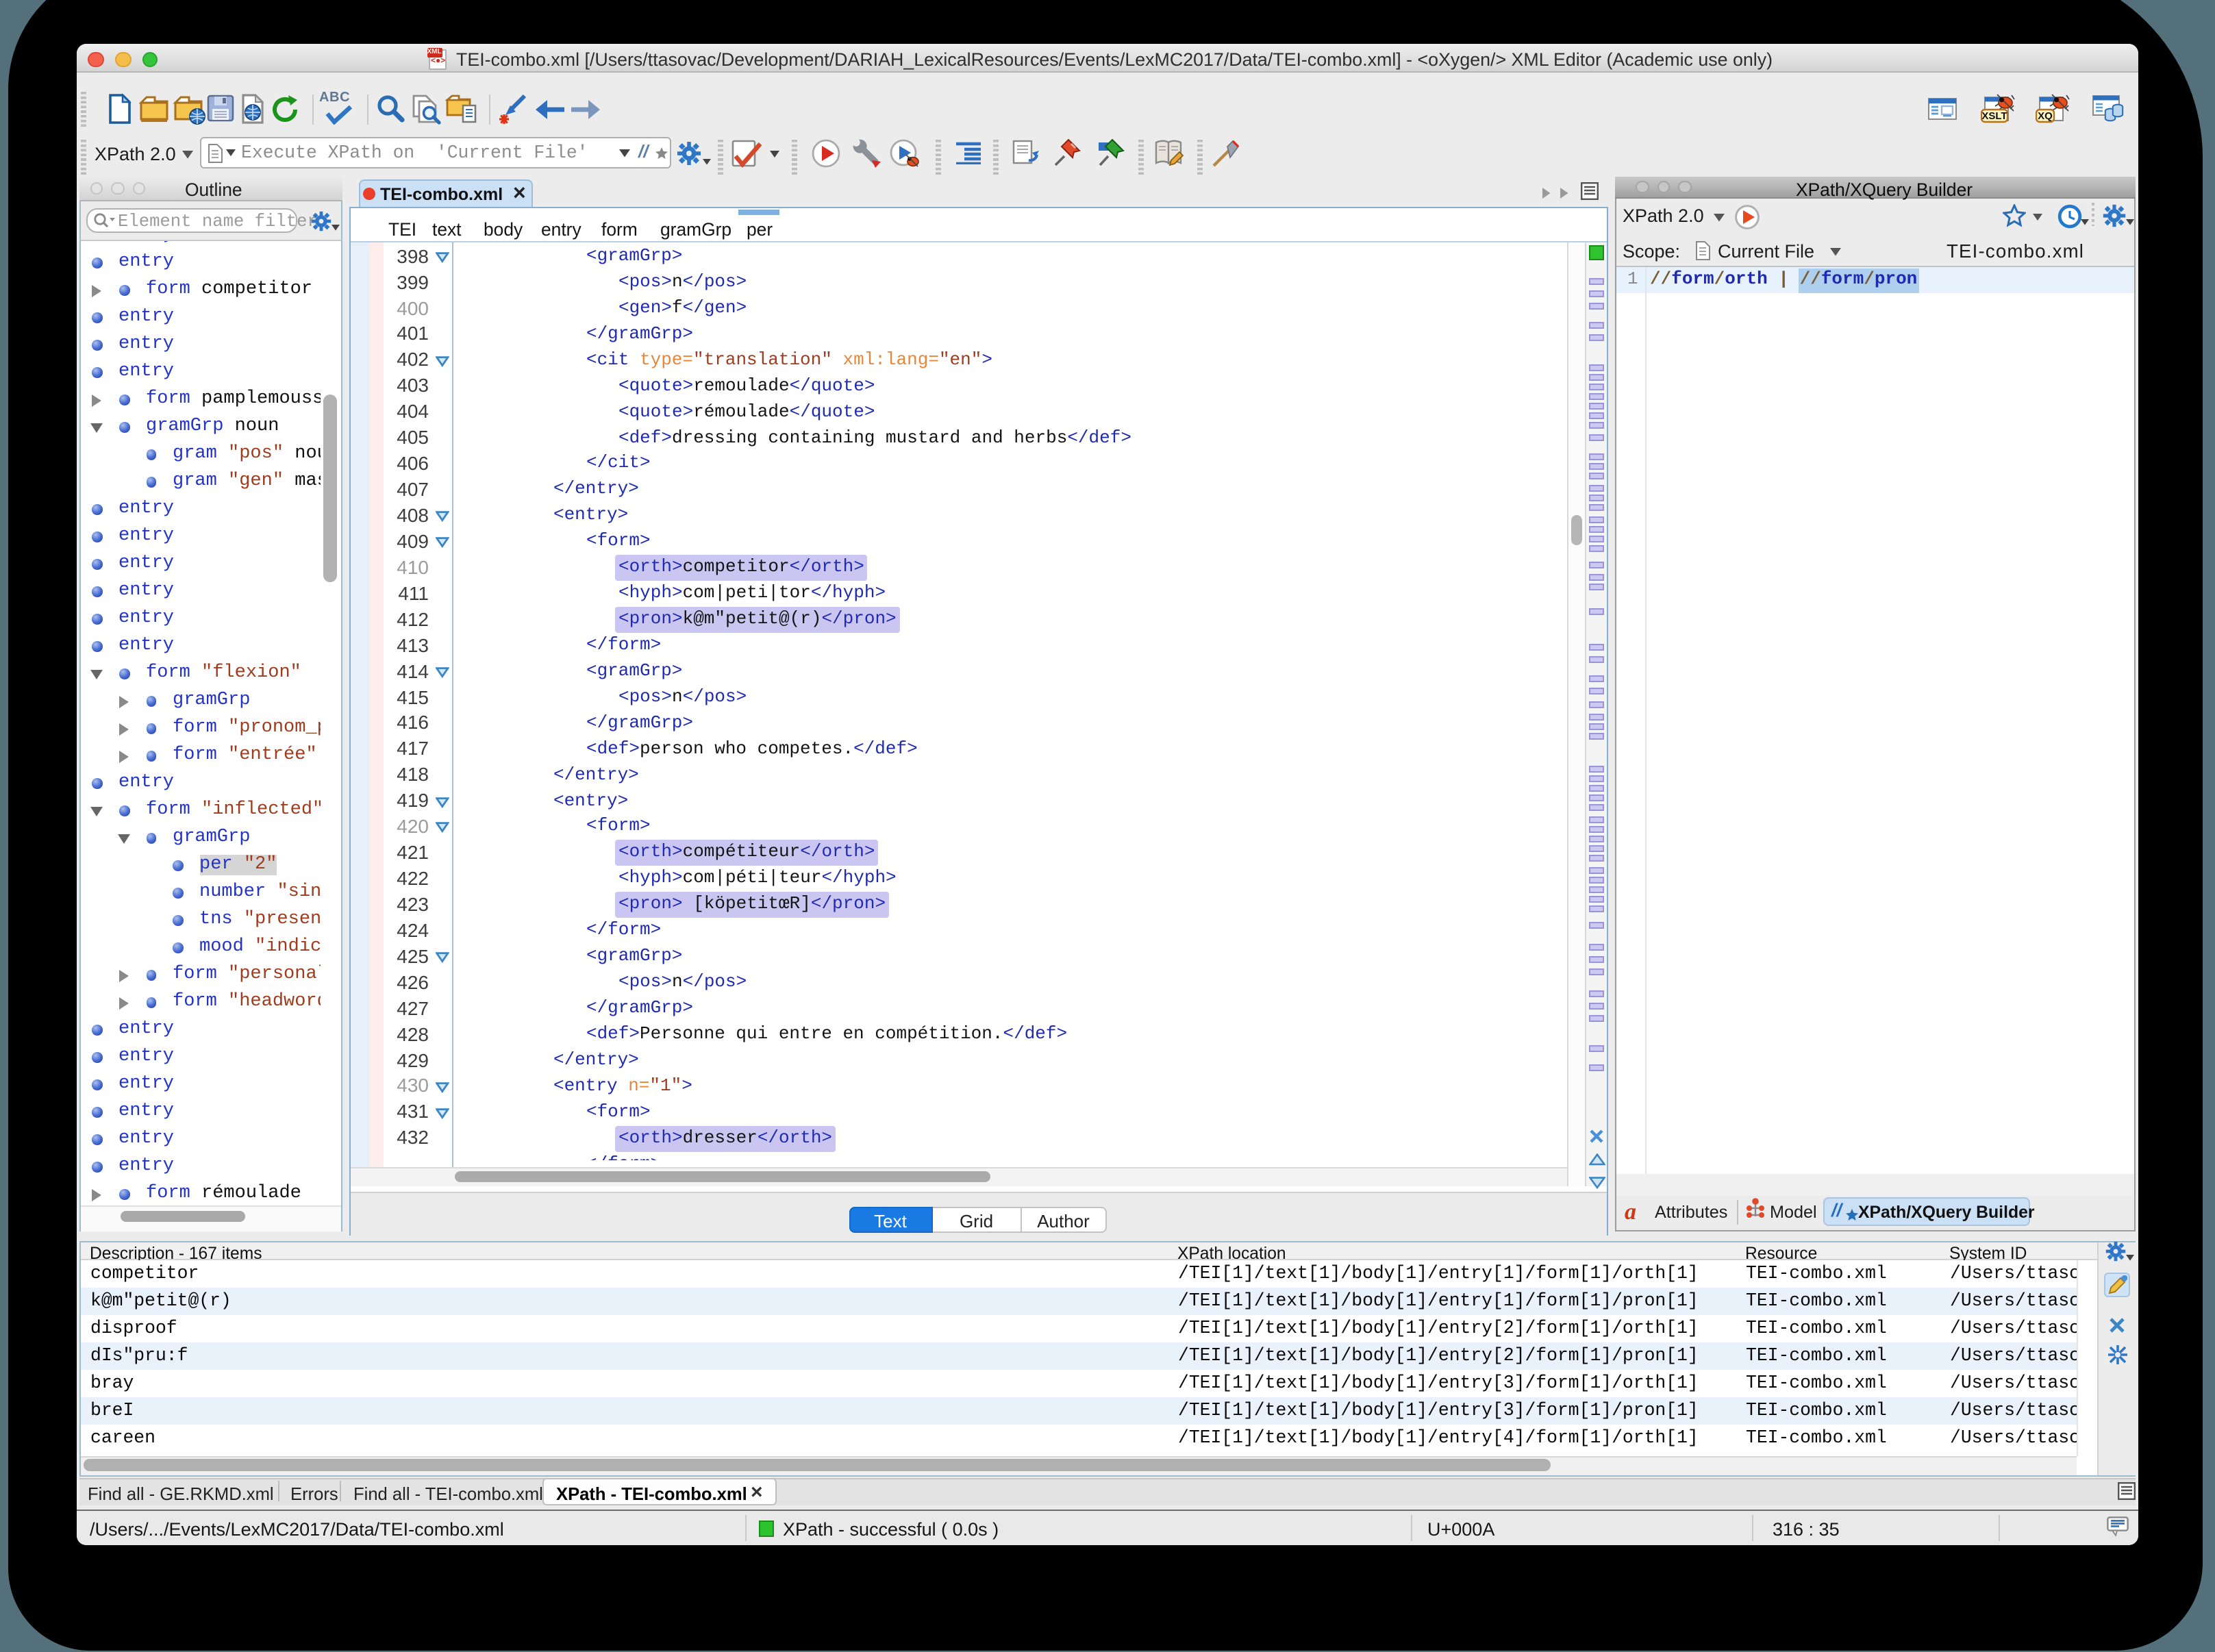 Image resolution: width=2215 pixels, height=1652 pixels. Describe the element at coordinates (1994, 115) in the screenshot. I see `svg-text: XSLT` at that location.